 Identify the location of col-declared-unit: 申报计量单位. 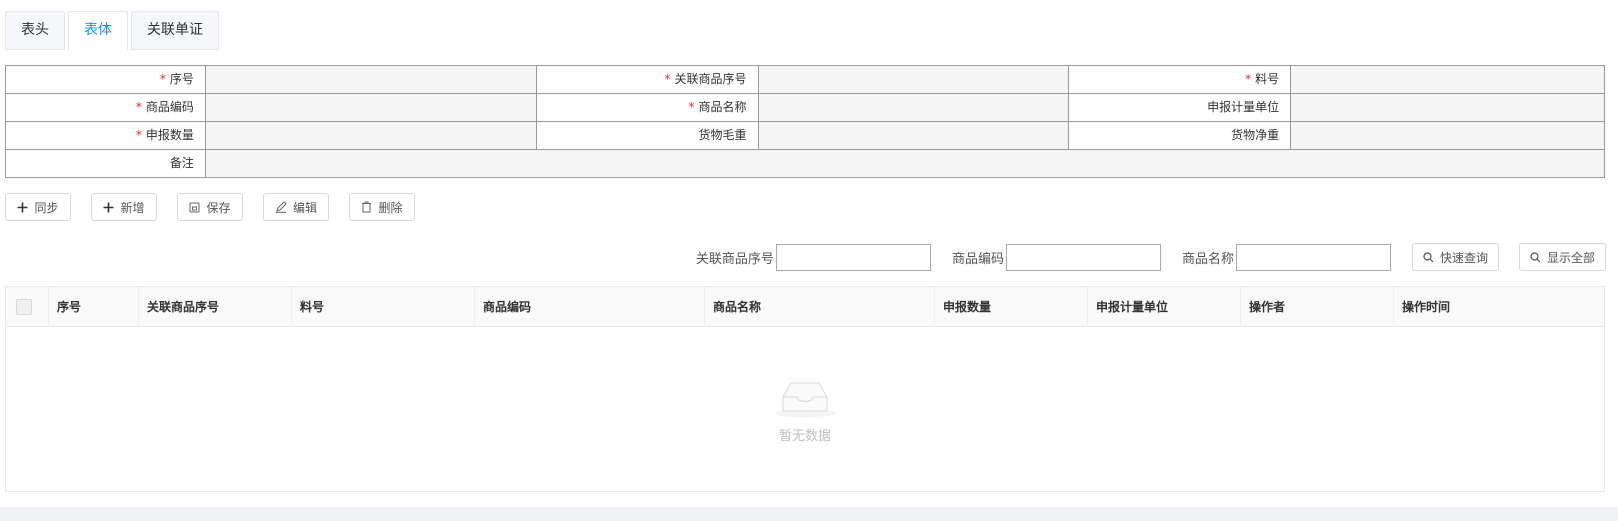
(1164, 307).